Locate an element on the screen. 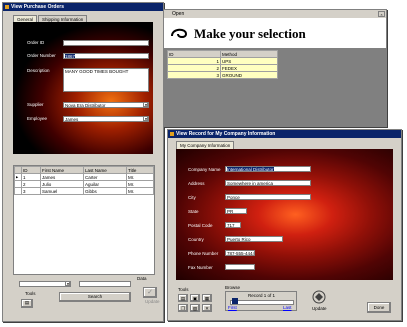  close-icon: × is located at coordinates (381, 14).